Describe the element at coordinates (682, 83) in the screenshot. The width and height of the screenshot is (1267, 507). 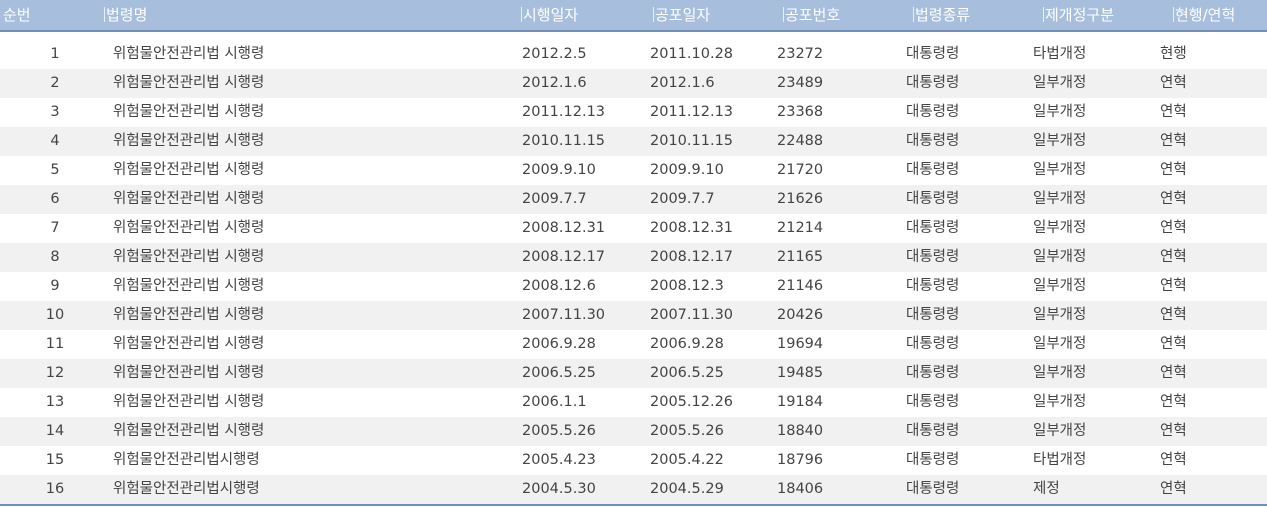
I see `cell-promulgation-date: 2012.1.6` at that location.